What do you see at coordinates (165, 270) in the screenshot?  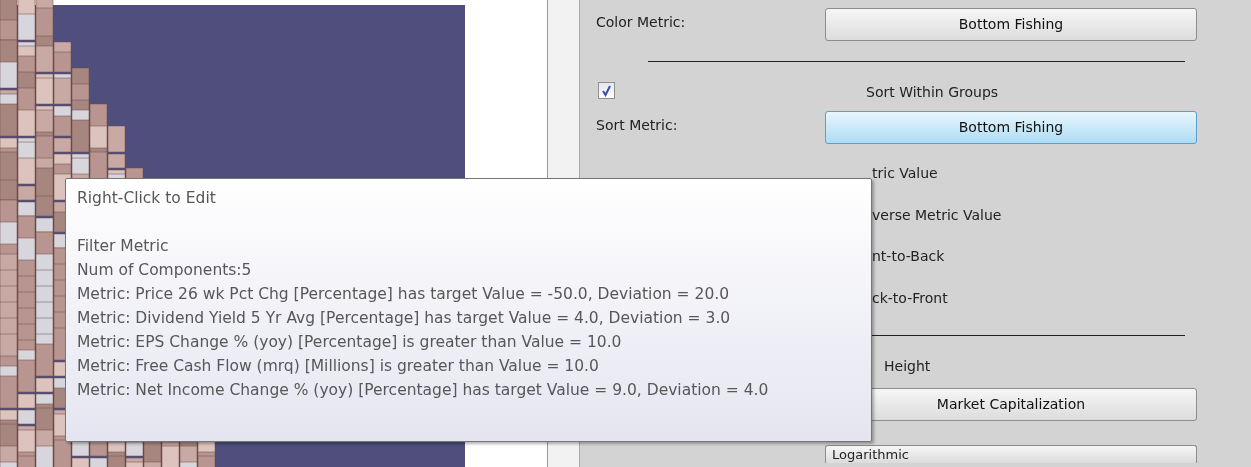 I see `tooltip-line: Num of Components:5` at bounding box center [165, 270].